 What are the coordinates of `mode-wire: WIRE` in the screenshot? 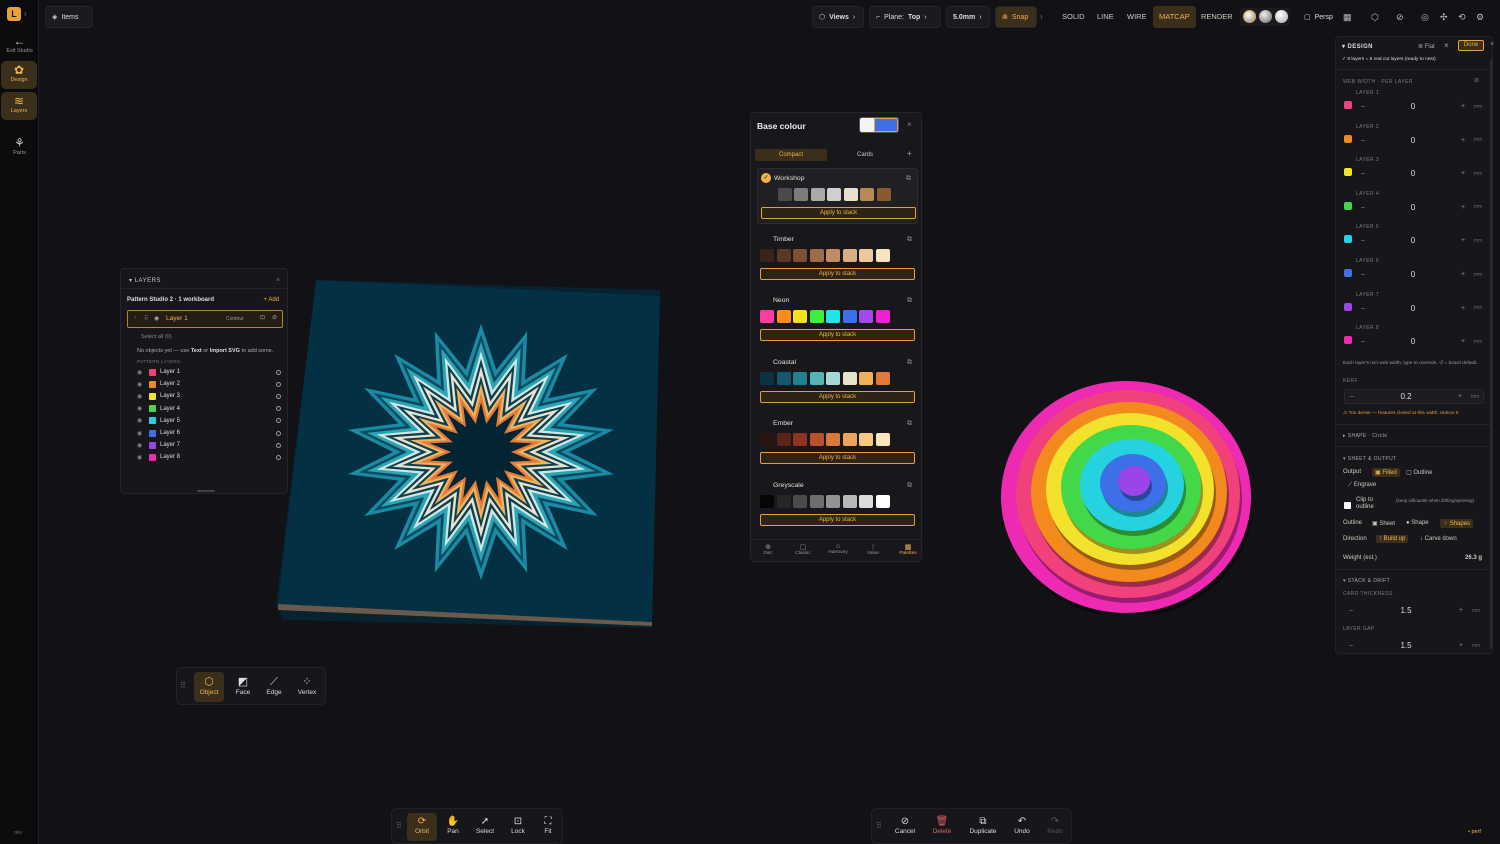 It's located at (1137, 17).